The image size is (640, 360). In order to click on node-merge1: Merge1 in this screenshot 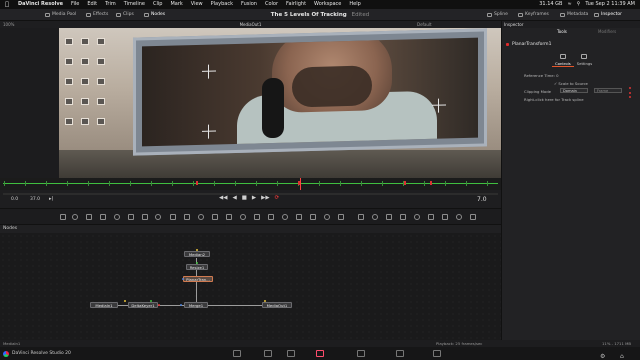, I will do `click(196, 305)`.